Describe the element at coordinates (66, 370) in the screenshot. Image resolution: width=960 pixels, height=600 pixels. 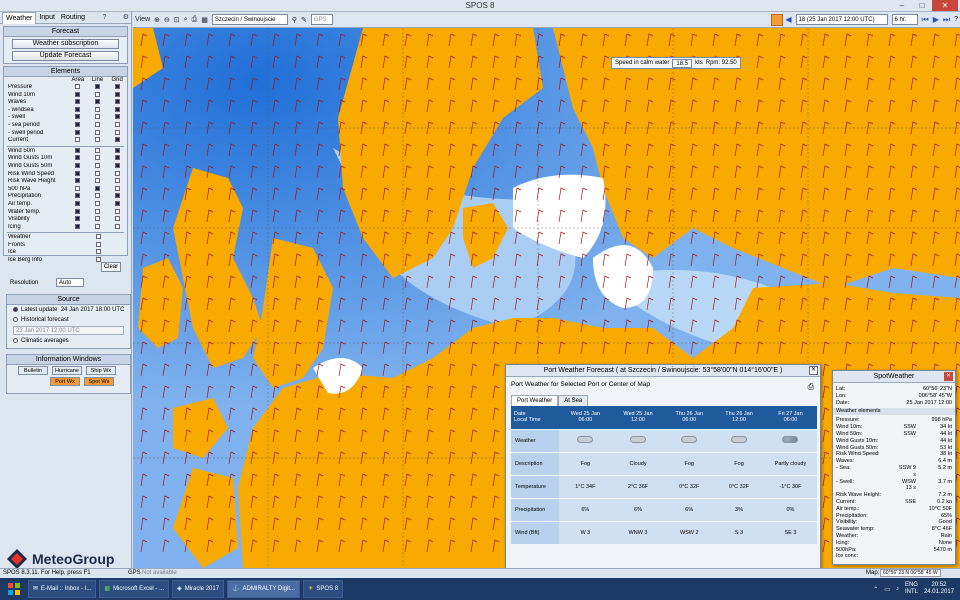
I see `hurricane-button: Hurricane` at that location.